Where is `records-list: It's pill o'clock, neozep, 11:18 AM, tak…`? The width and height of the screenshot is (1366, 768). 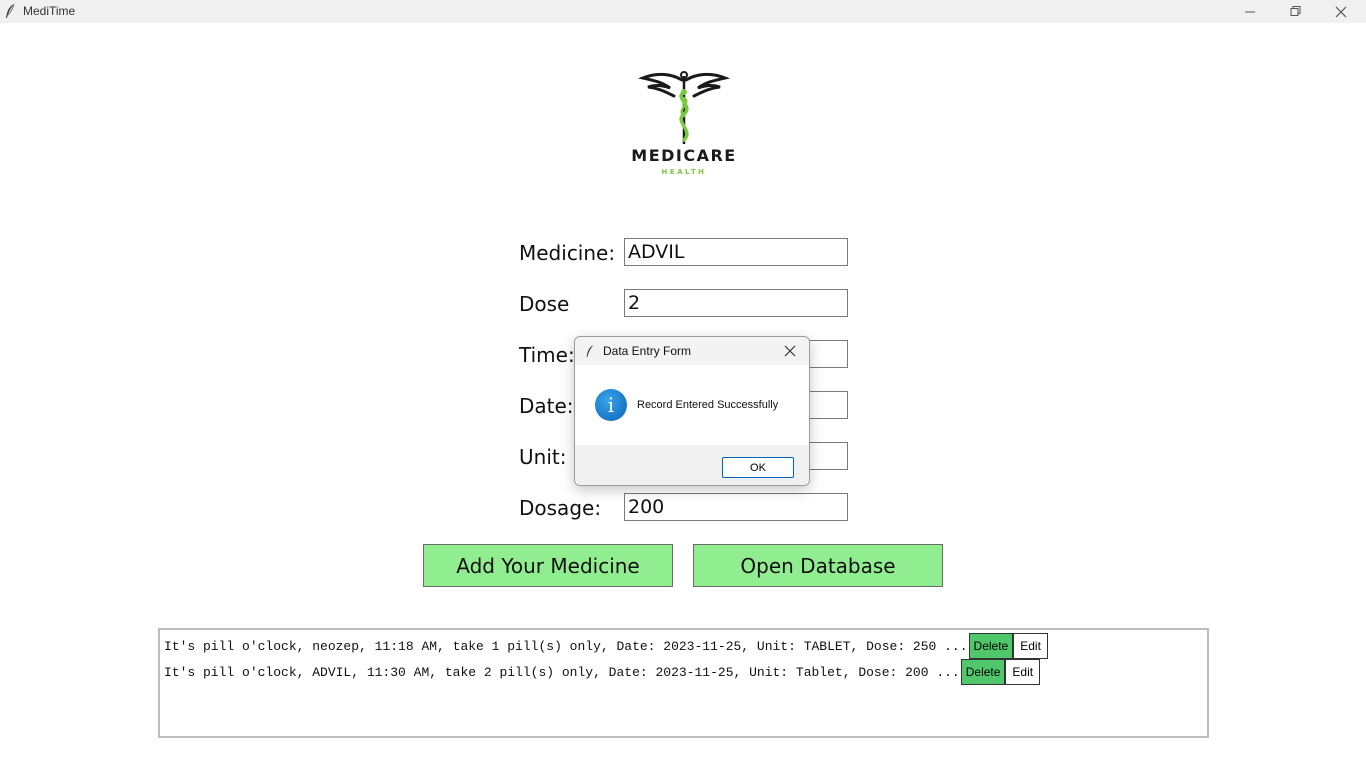
records-list: It's pill o'clock, neozep, 11:18 AM, tak… is located at coordinates (683, 683).